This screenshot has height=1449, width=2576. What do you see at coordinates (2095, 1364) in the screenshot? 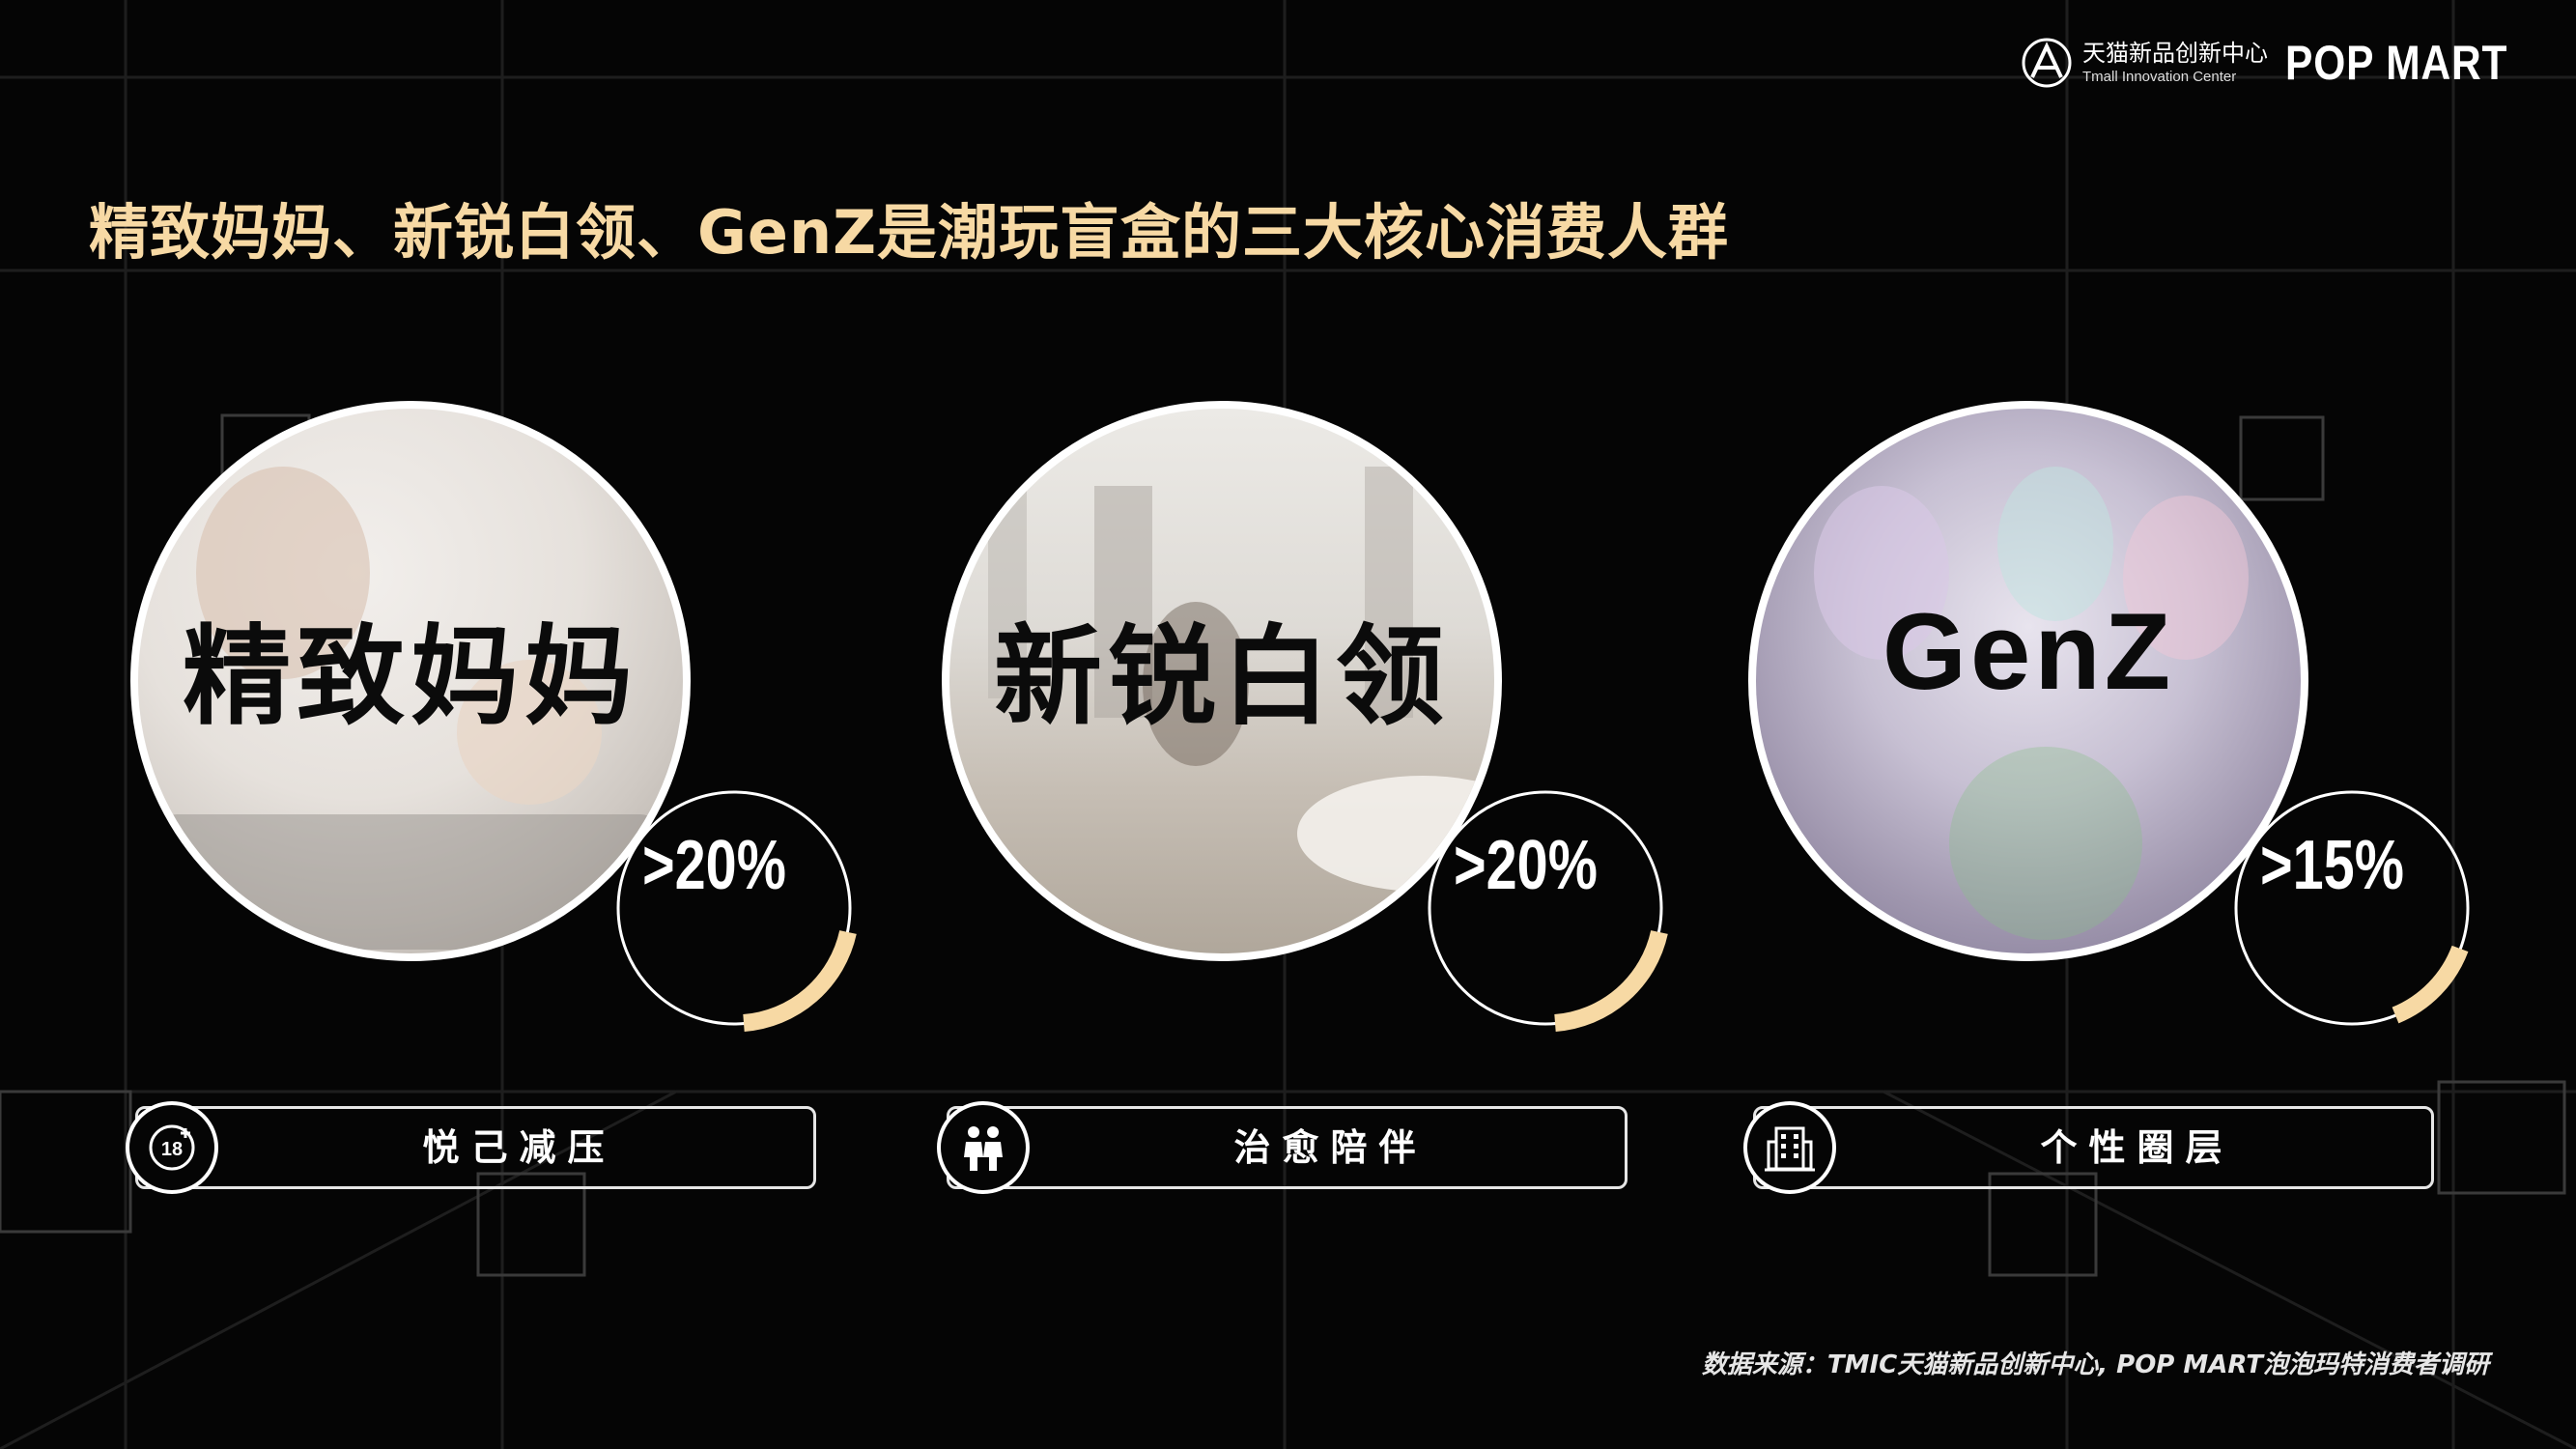
I see `data-source-note: 数据来源：TMIC天猫新品创新中心, POP MART泡泡玛特消费者调研` at bounding box center [2095, 1364].